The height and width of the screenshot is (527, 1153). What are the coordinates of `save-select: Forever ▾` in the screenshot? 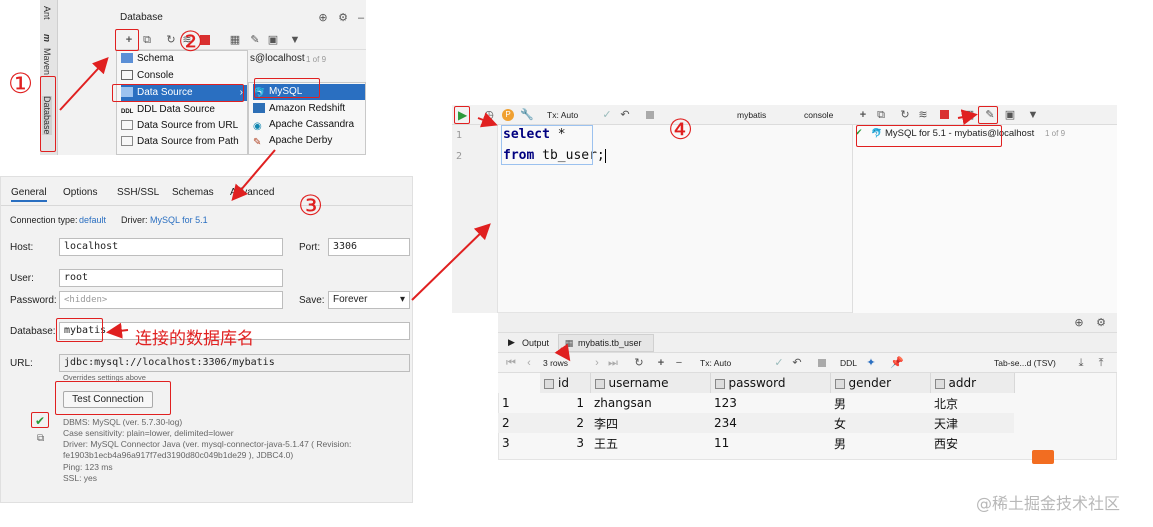 It's located at (369, 300).